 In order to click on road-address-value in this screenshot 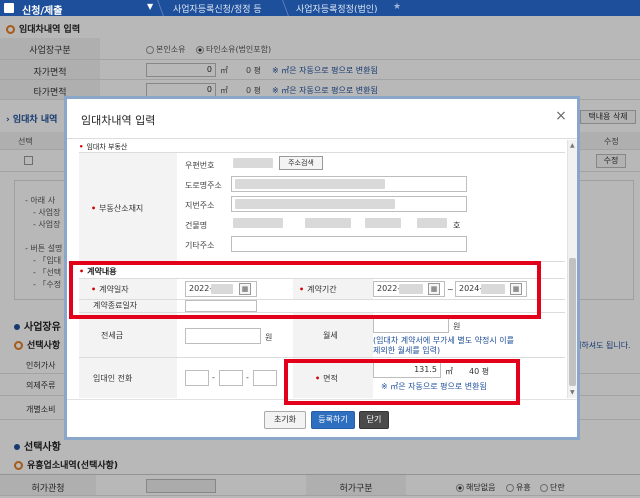, I will do `click(310, 184)`.